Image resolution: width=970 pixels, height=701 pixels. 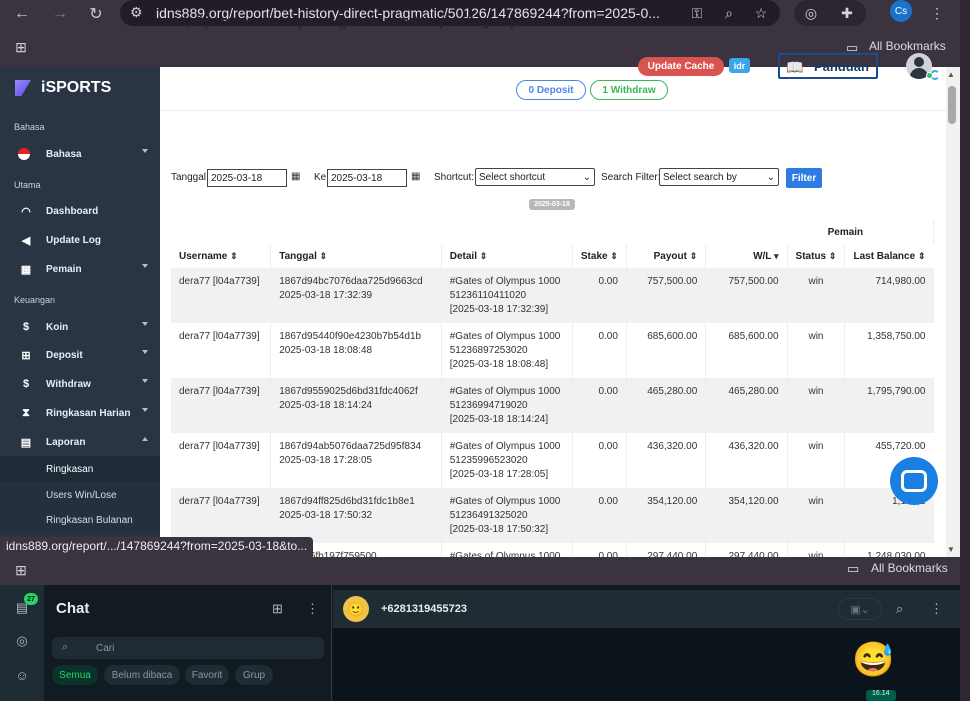 What do you see at coordinates (952, 105) in the screenshot?
I see `scrollbar-thumb` at bounding box center [952, 105].